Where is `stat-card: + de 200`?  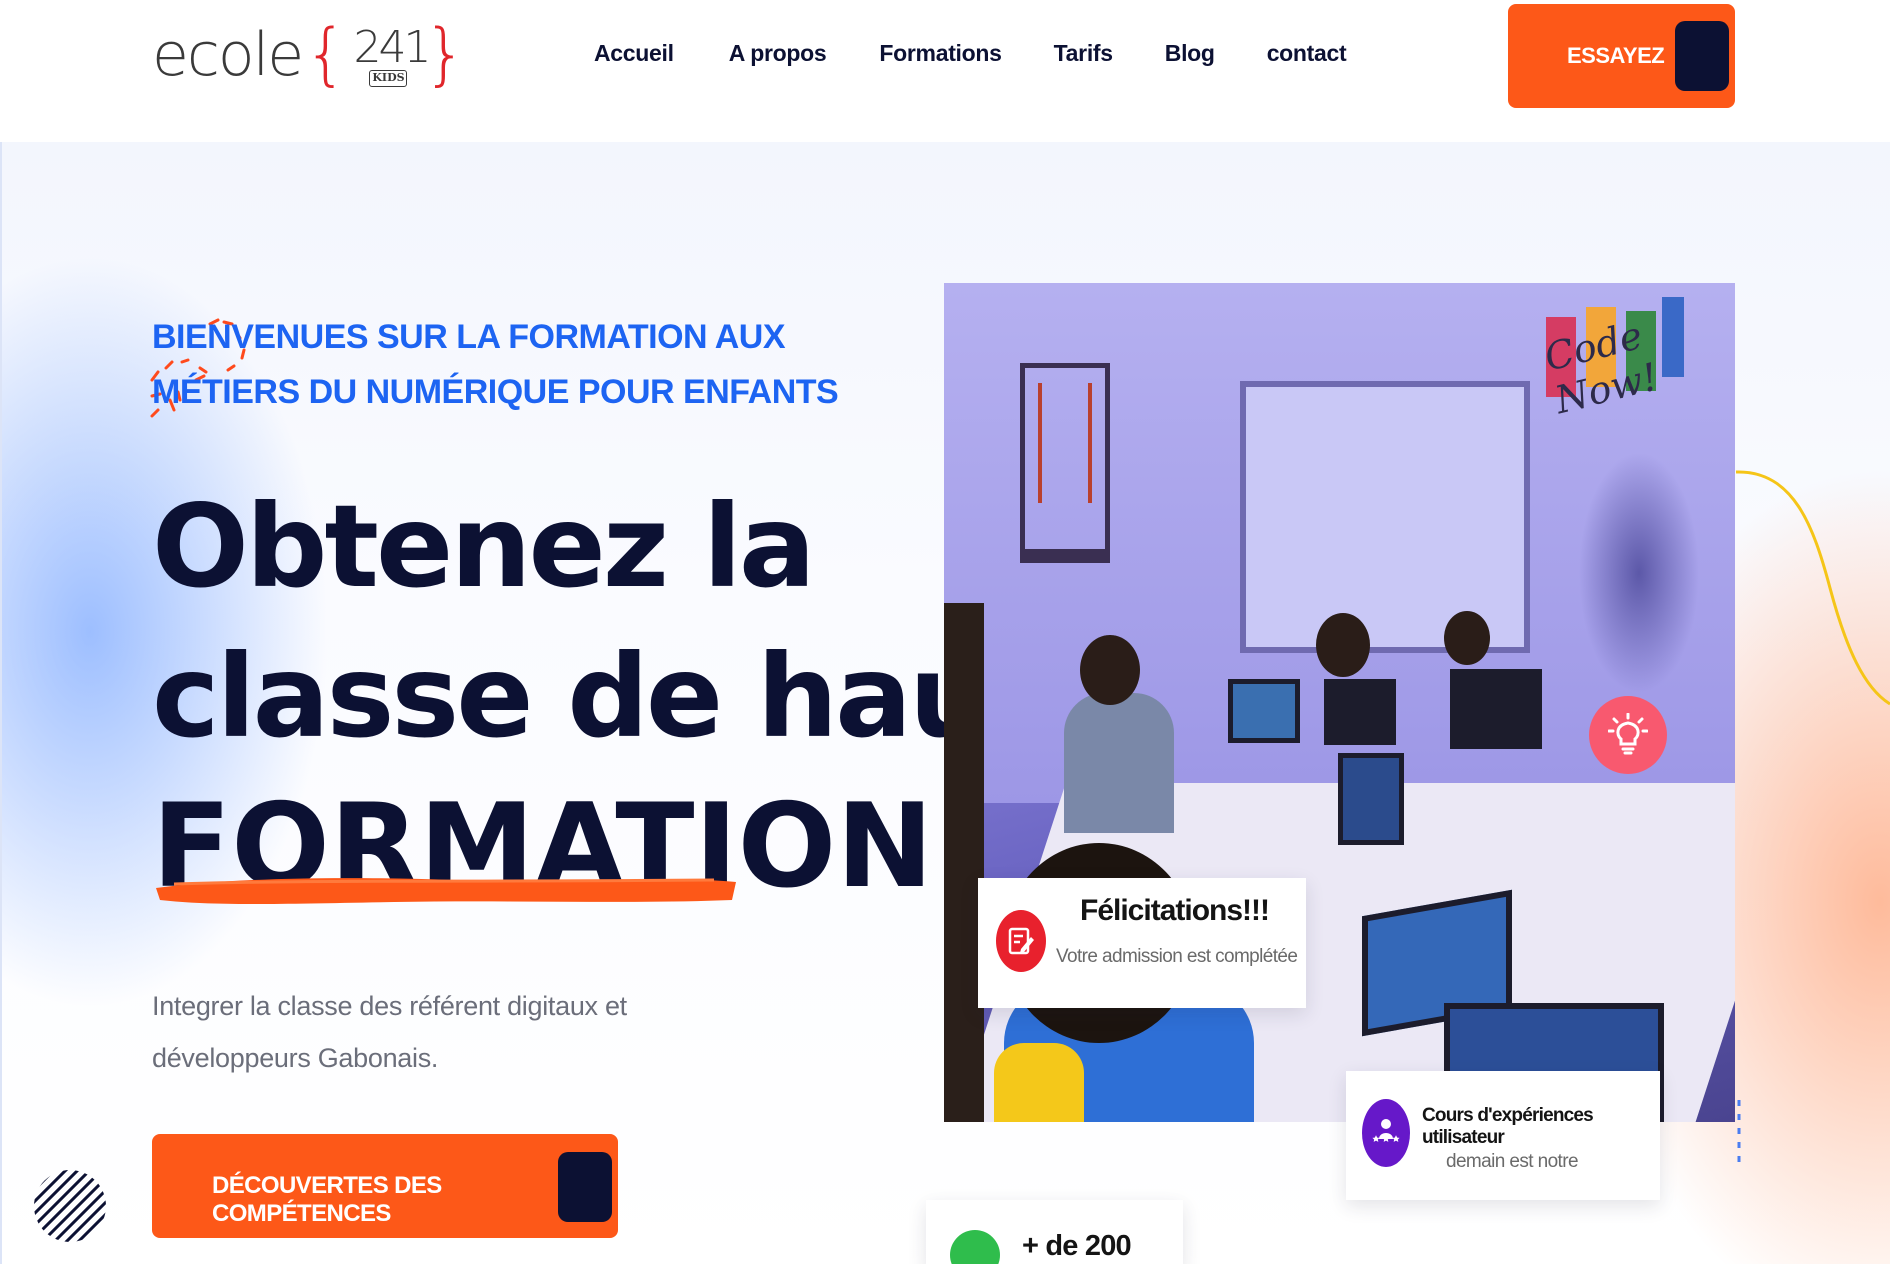
stat-card: + de 200 is located at coordinates (1054, 1232).